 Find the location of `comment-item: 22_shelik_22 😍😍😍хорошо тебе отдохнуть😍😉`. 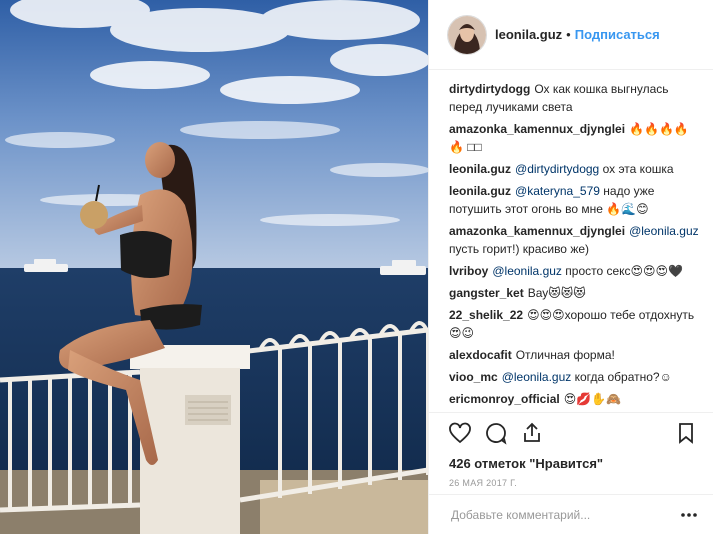

comment-item: 22_shelik_22 😍😍😍хорошо тебе отдохнуть😍😉 is located at coordinates (575, 324).